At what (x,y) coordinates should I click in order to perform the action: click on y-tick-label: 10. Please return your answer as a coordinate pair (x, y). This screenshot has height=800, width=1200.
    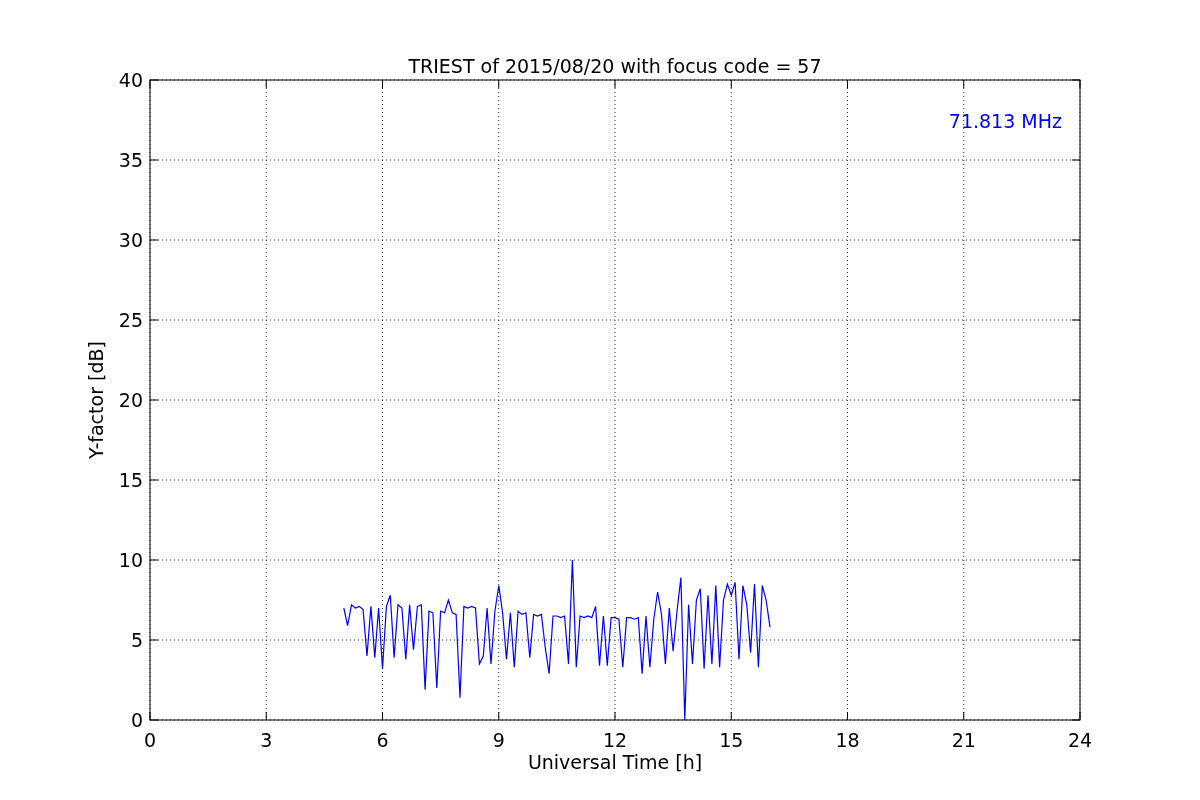
    Looking at the image, I should click on (130, 560).